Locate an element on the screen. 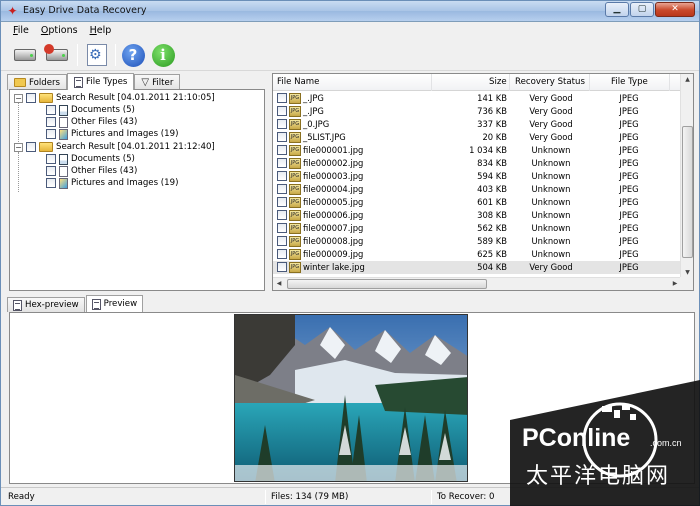 Image resolution: width=700 pixels, height=506 pixels. tab-file-types: File Types is located at coordinates (101, 81).